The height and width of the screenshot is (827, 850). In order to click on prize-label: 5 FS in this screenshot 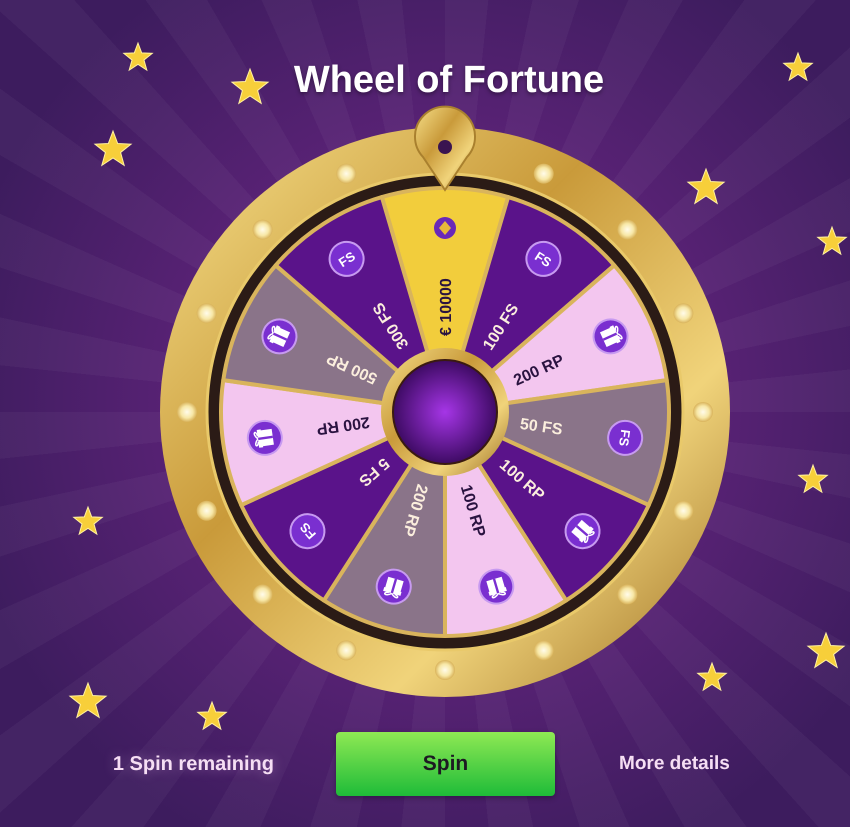, I will do `click(373, 472)`.